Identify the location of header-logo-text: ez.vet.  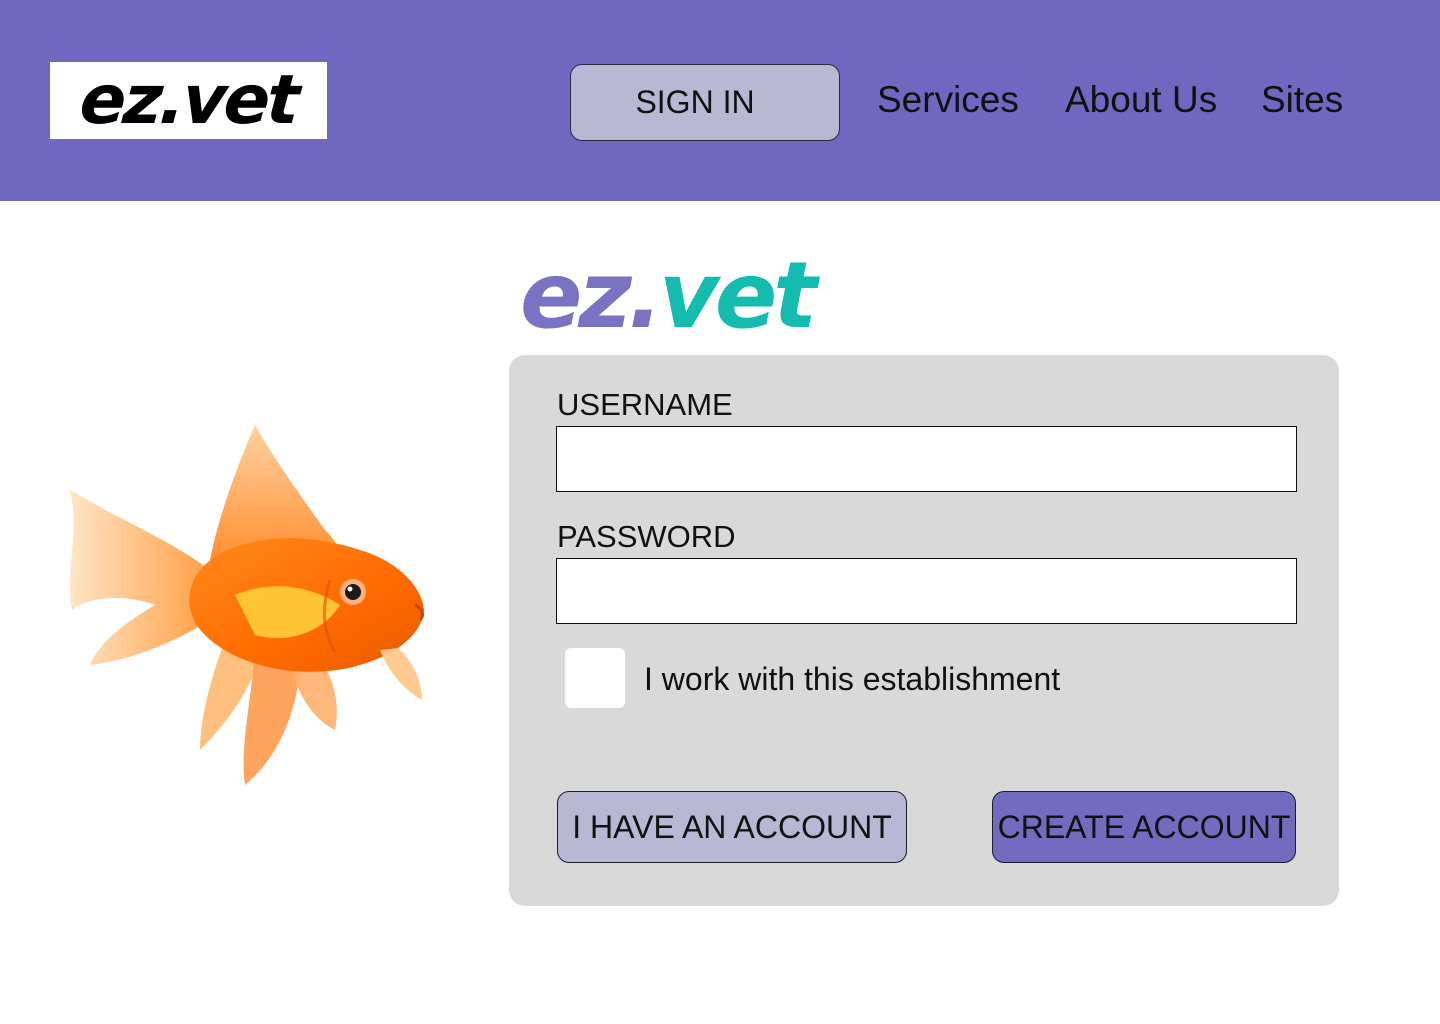
(188, 100).